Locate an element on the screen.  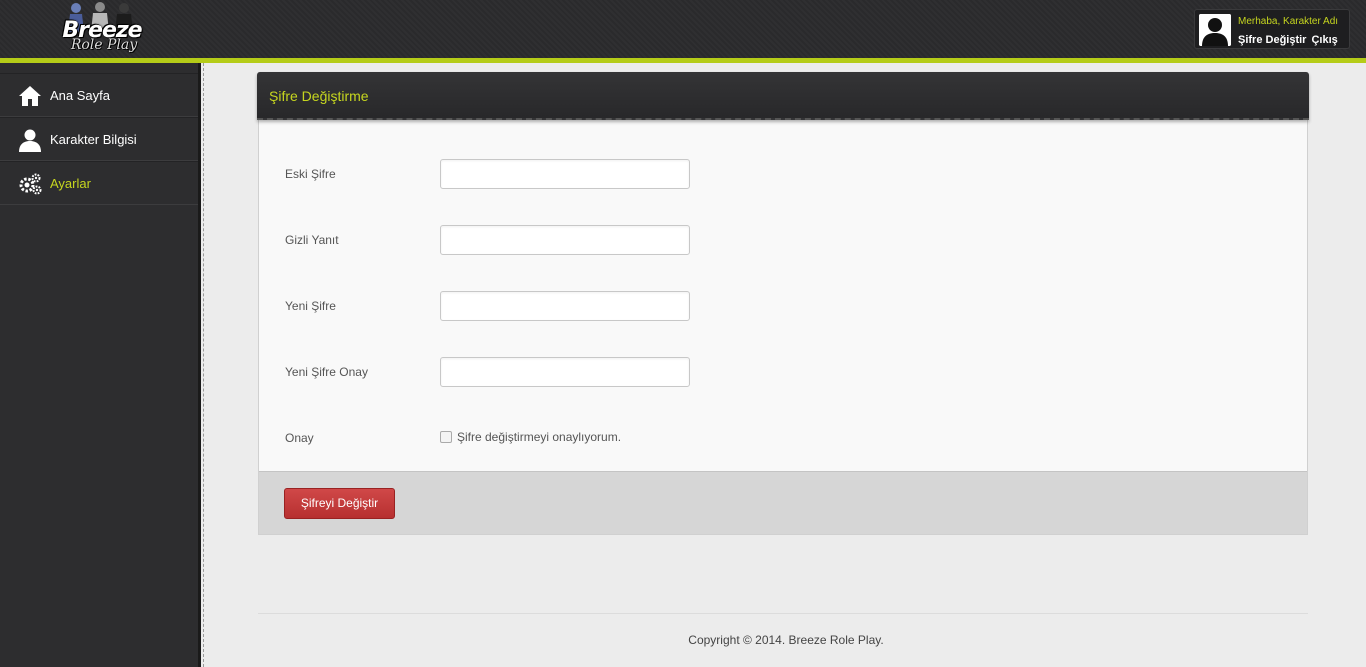
header-accent-line is located at coordinates (683, 60).